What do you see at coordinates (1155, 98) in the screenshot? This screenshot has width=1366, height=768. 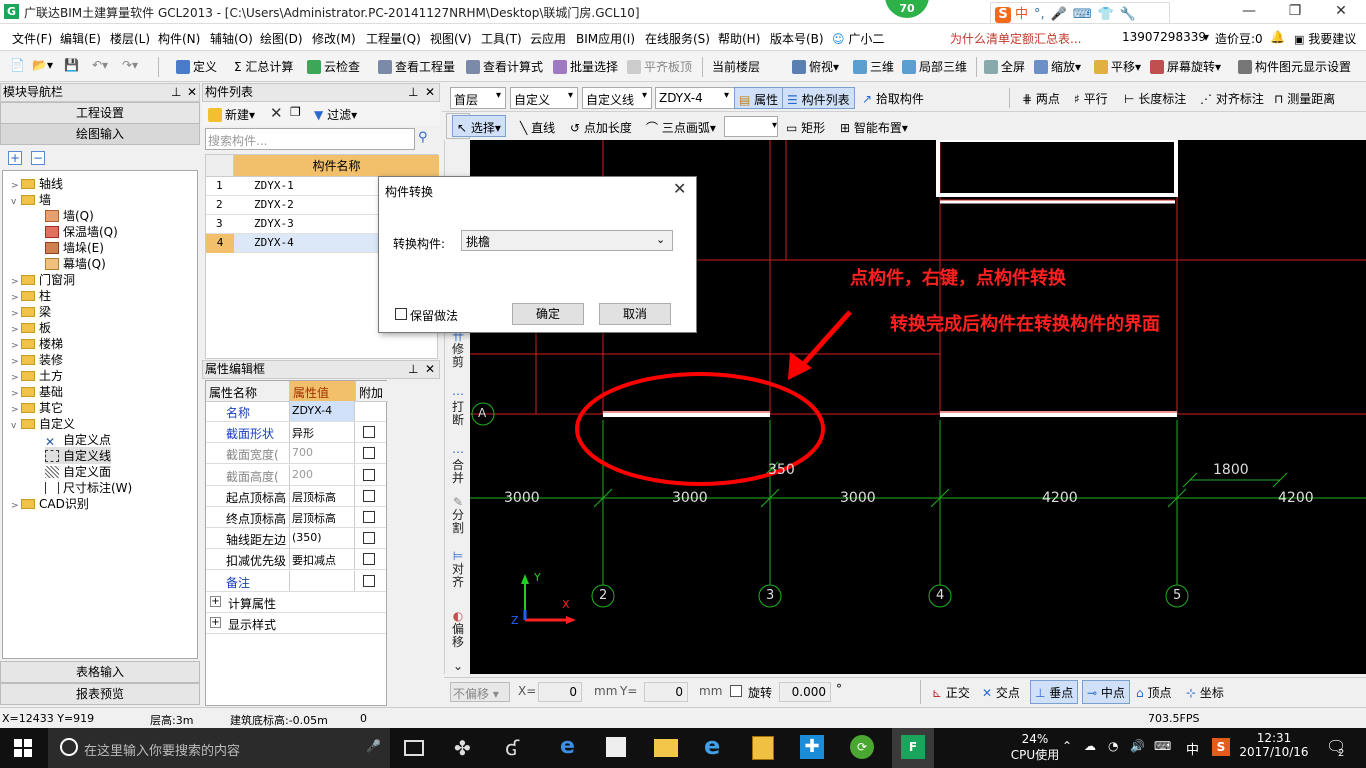 I see `length-dim-button: ⊢ 长度标注` at bounding box center [1155, 98].